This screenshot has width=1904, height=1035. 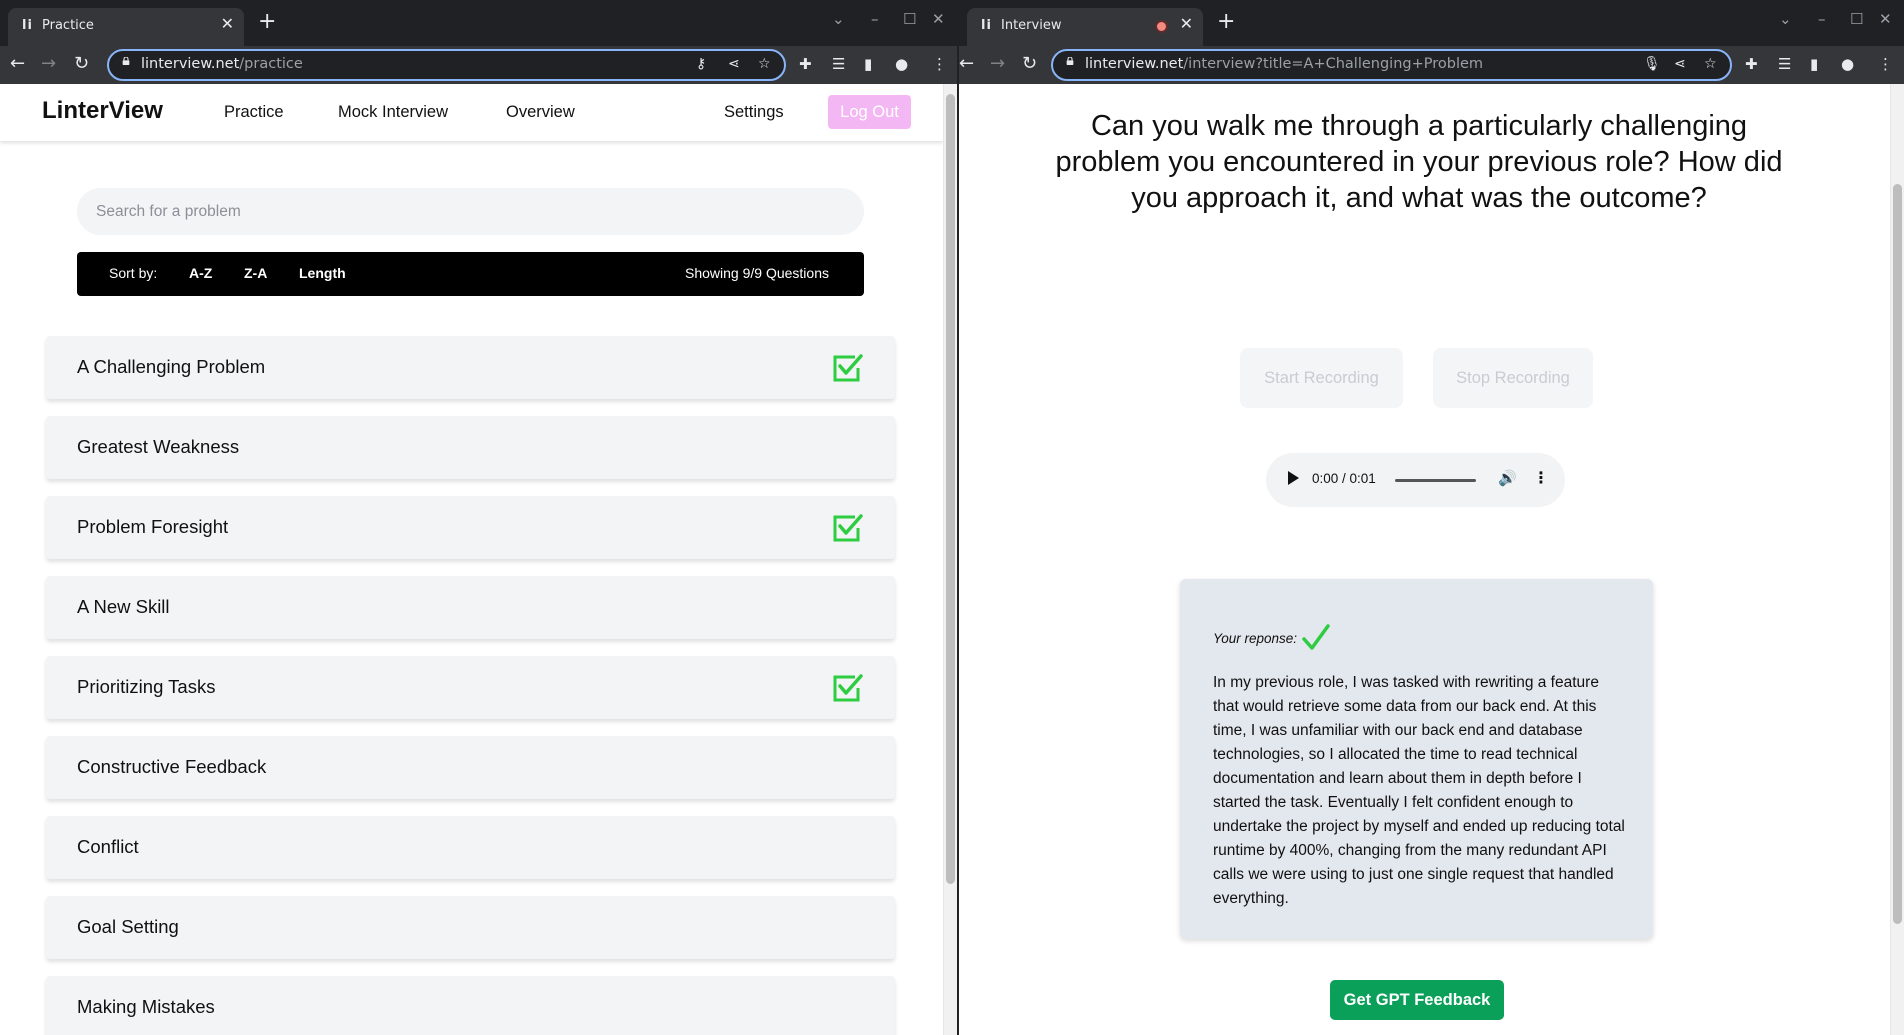 I want to click on tab-strip: li Practice ✕ + ⌄ – ☐ ✕, so click(x=478, y=23).